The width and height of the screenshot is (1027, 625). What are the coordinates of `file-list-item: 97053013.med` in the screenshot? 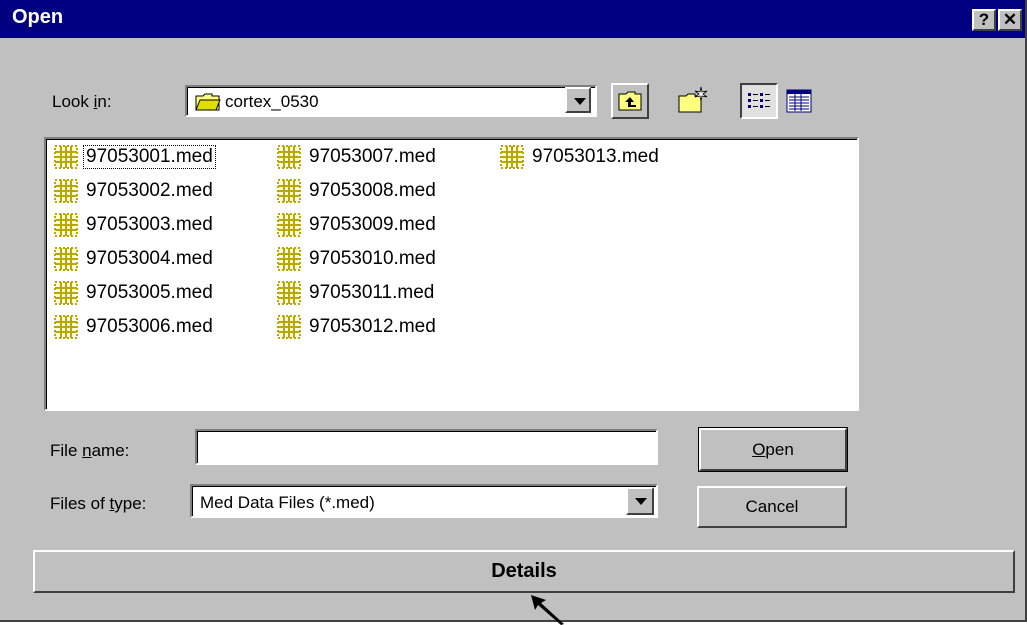 It's located at (579, 157).